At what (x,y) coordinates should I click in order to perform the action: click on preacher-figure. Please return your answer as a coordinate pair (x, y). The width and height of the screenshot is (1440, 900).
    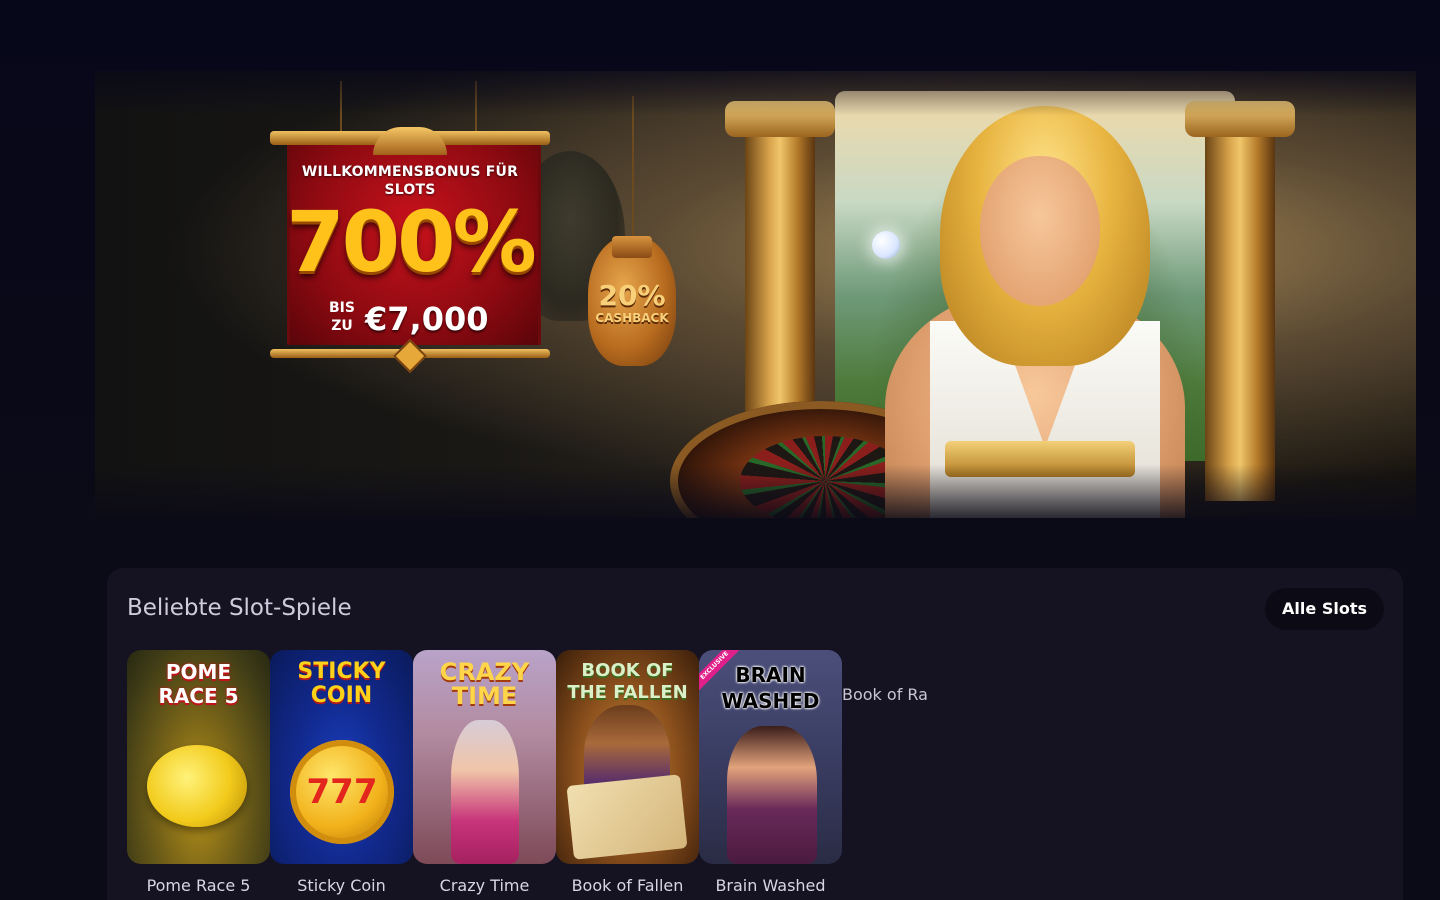
    Looking at the image, I should click on (772, 795).